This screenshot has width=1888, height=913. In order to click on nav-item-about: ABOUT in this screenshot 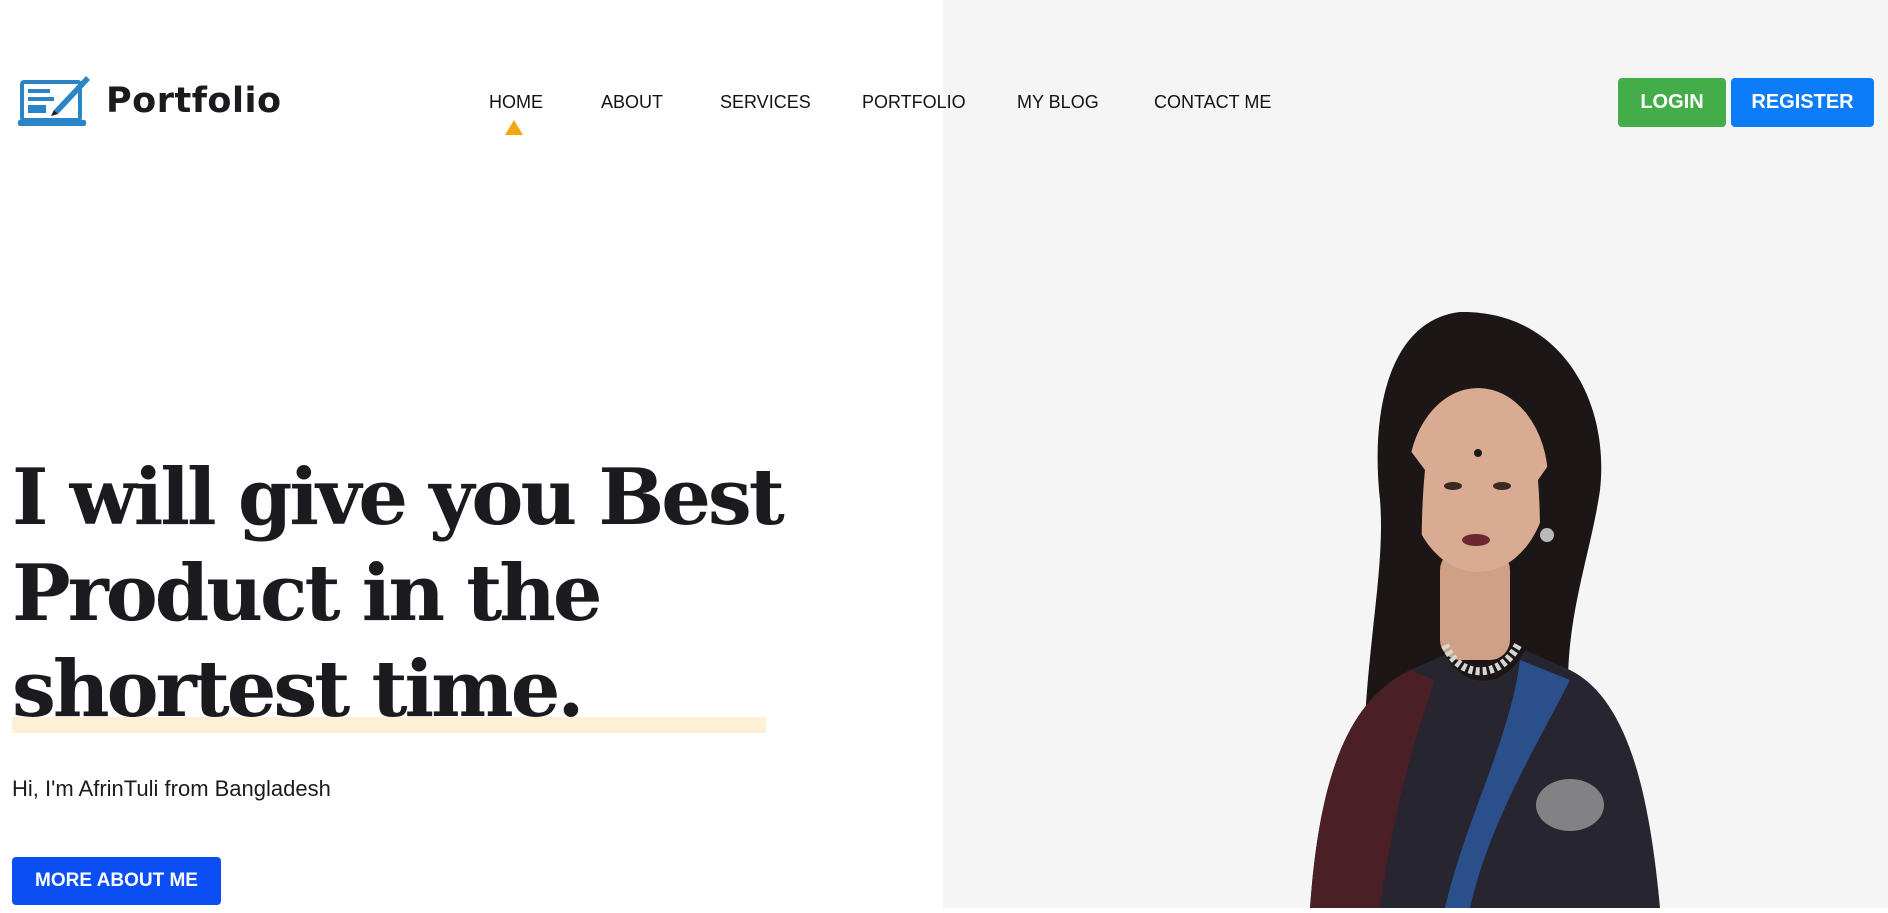, I will do `click(632, 102)`.